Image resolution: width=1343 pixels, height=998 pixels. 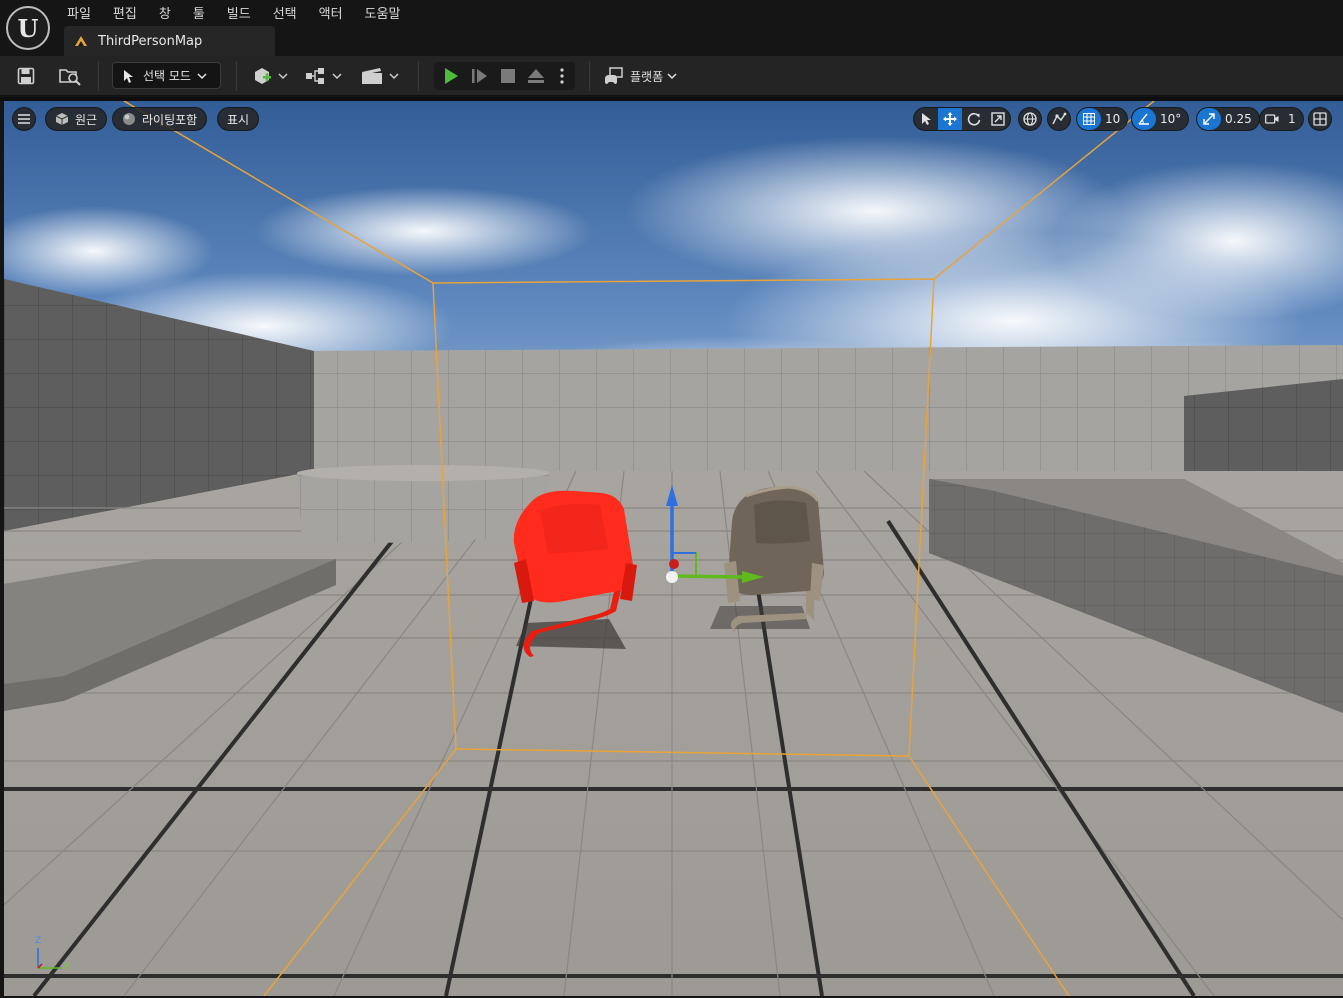 What do you see at coordinates (614, 75) in the screenshot?
I see `platforms-icon` at bounding box center [614, 75].